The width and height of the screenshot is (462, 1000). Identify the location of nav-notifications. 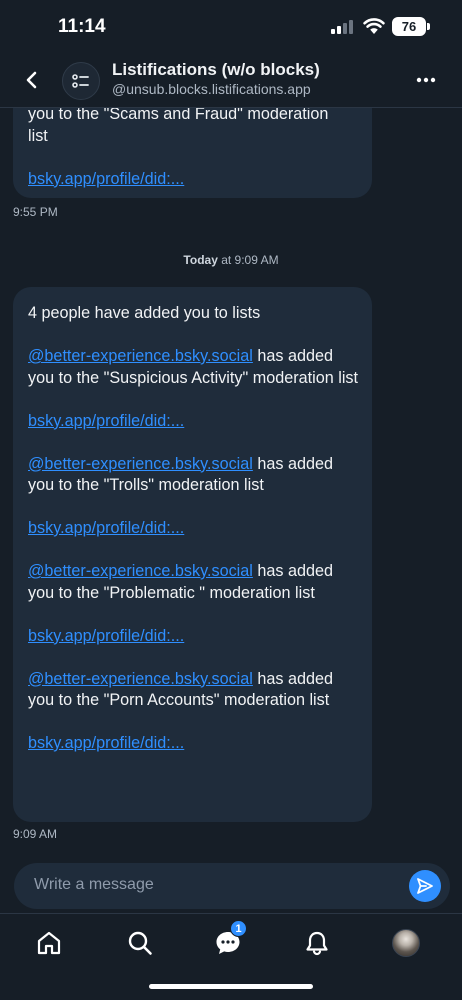
(317, 943).